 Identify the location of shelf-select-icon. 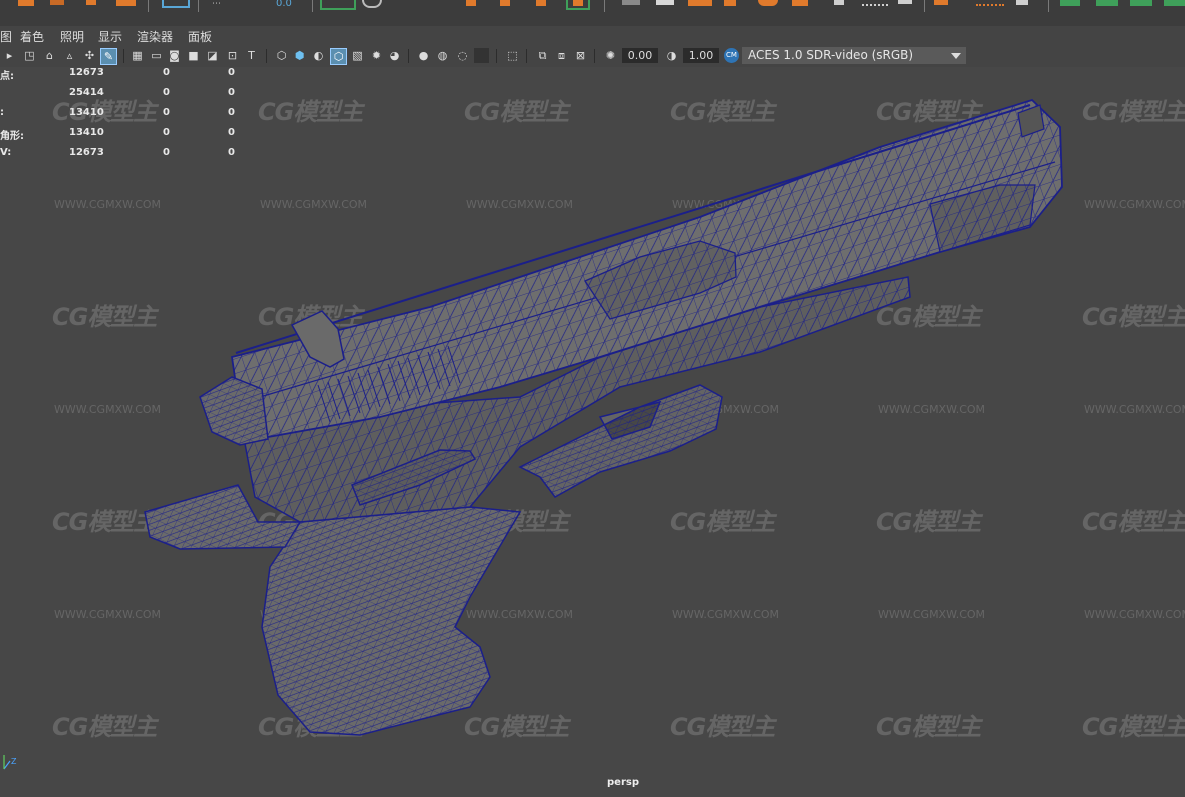
(176, 4).